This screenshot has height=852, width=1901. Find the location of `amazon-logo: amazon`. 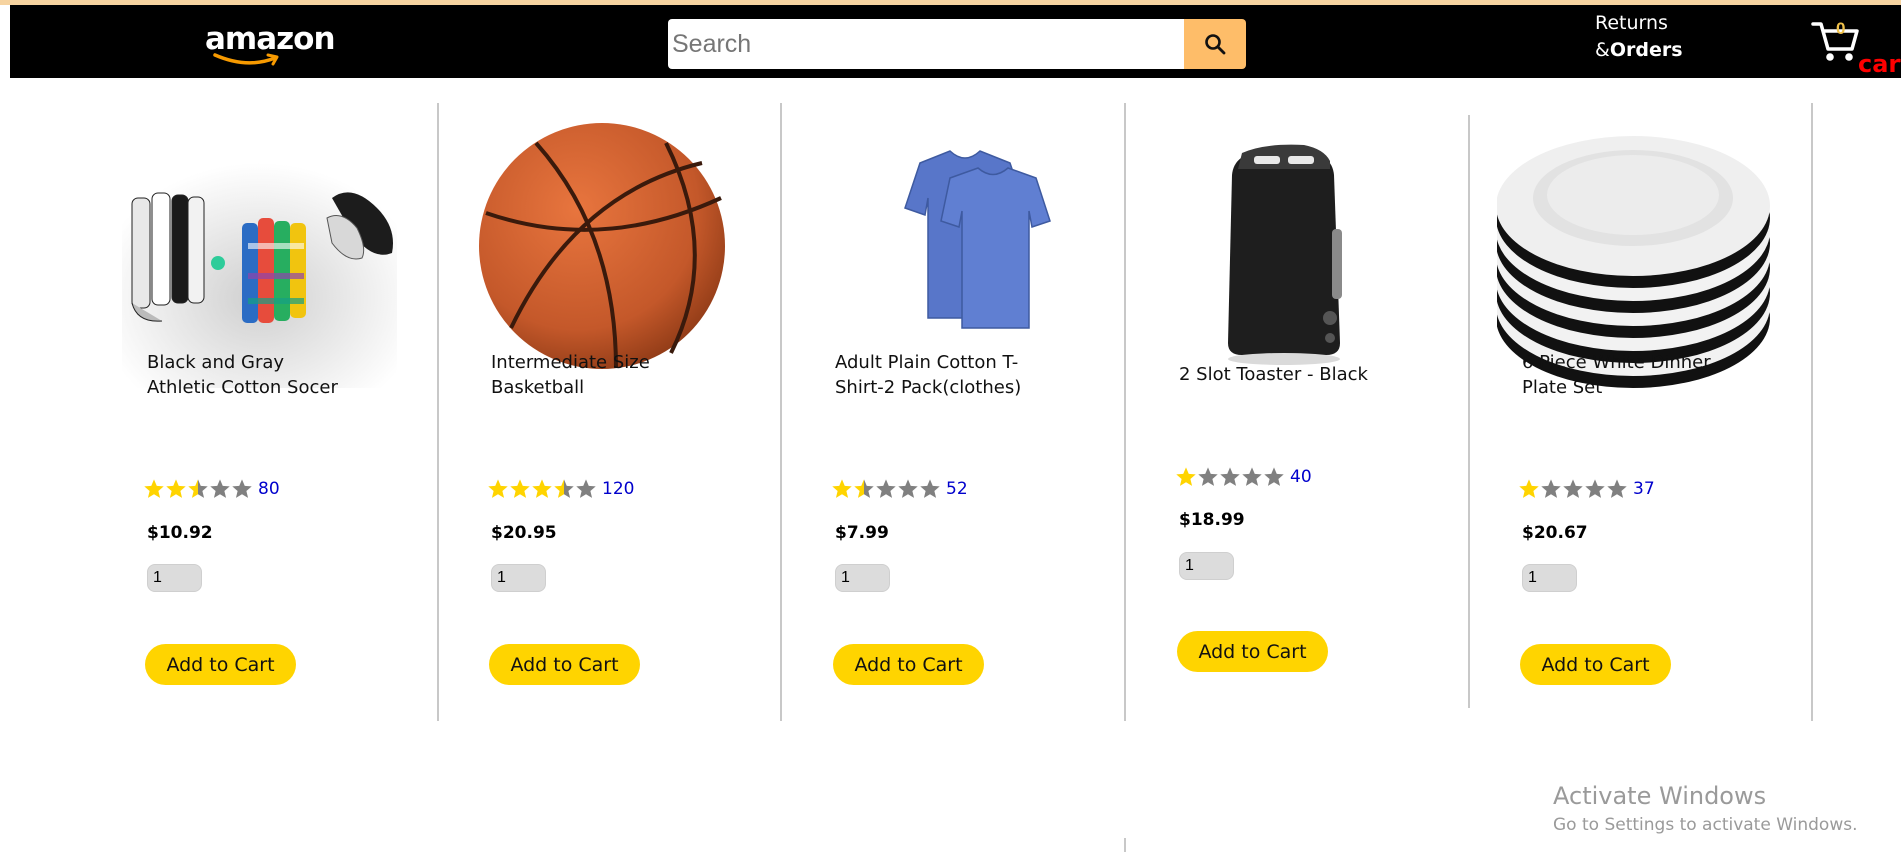

amazon-logo: amazon is located at coordinates (270, 46).